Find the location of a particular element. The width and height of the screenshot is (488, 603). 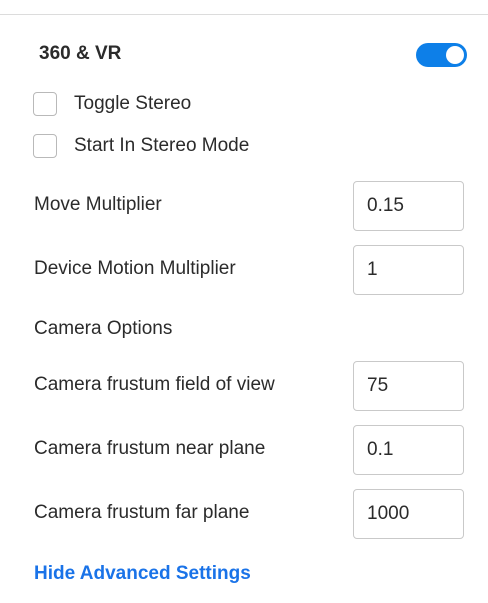

start-in-stereo-checkbox is located at coordinates (45, 146).